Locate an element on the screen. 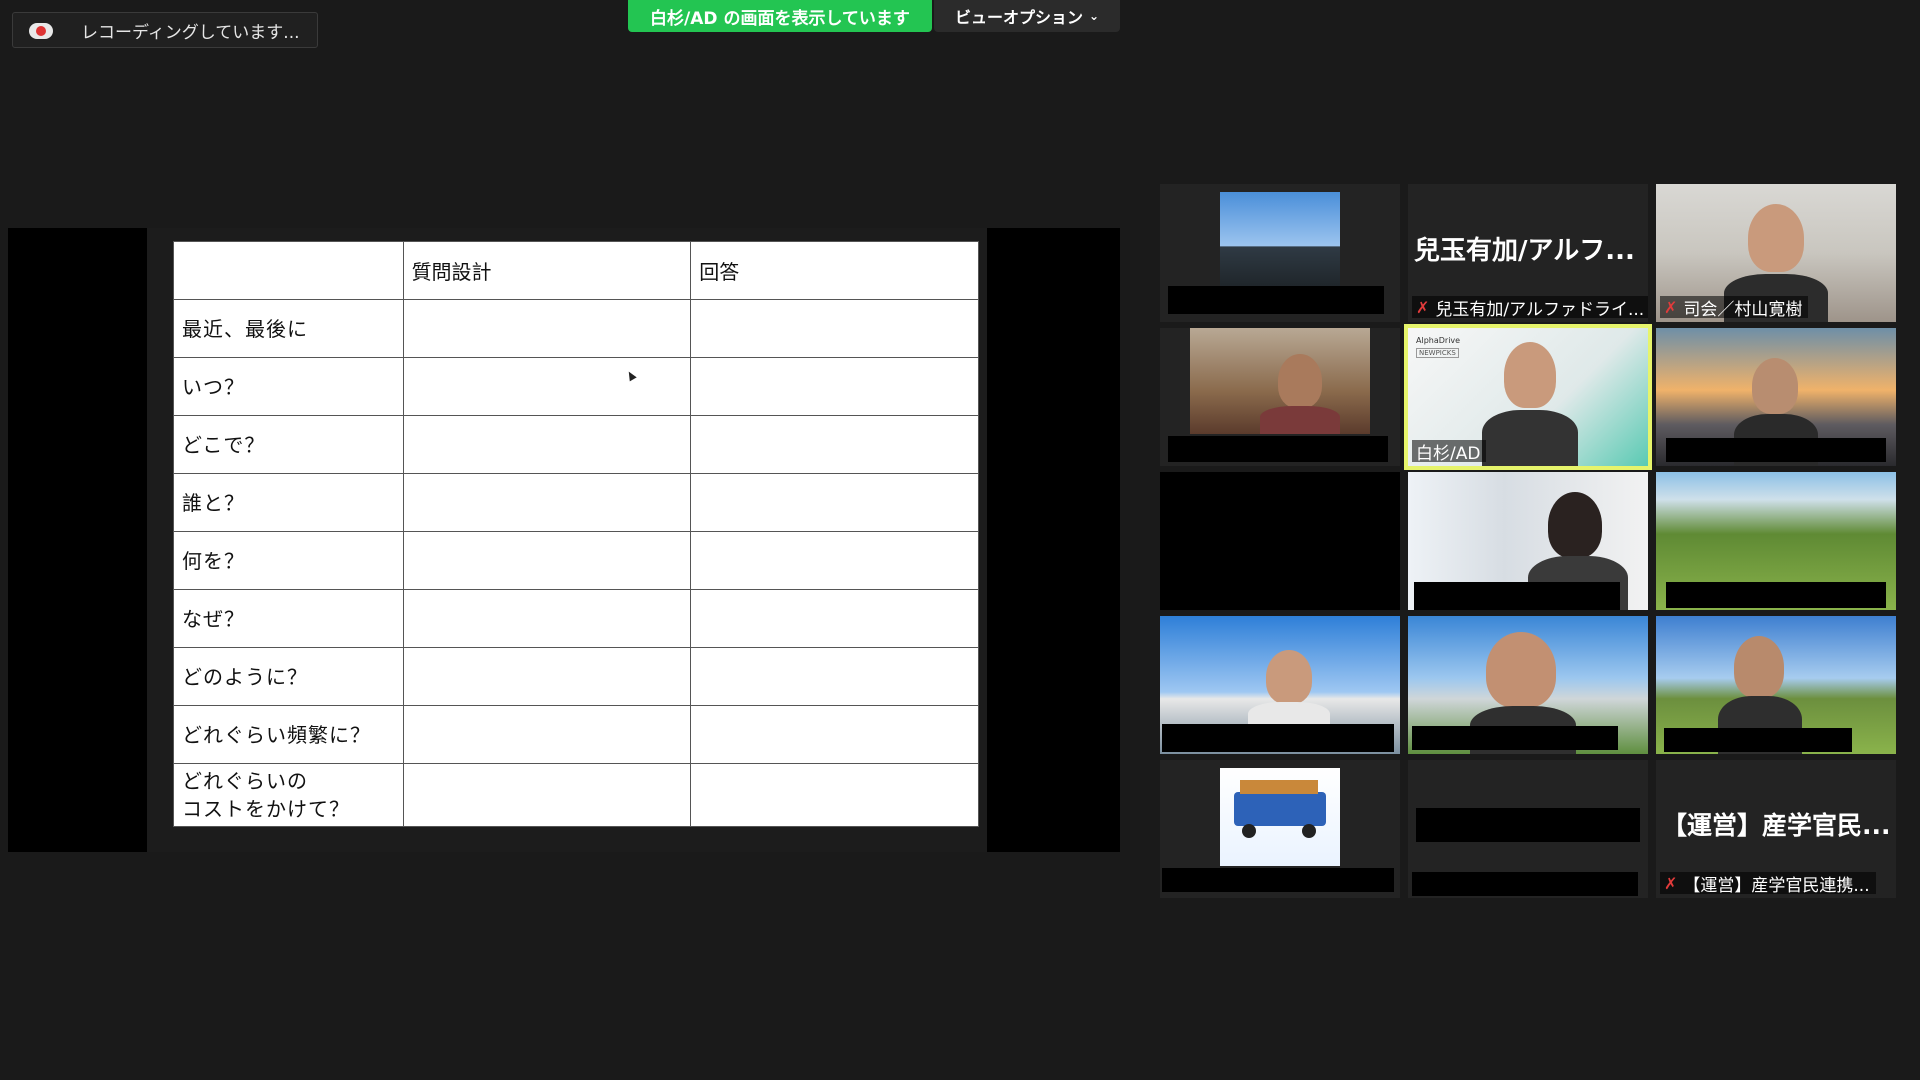 Image resolution: width=1920 pixels, height=1080 pixels. row-label: どれぐらいの コストをかけて？ is located at coordinates (288, 795).